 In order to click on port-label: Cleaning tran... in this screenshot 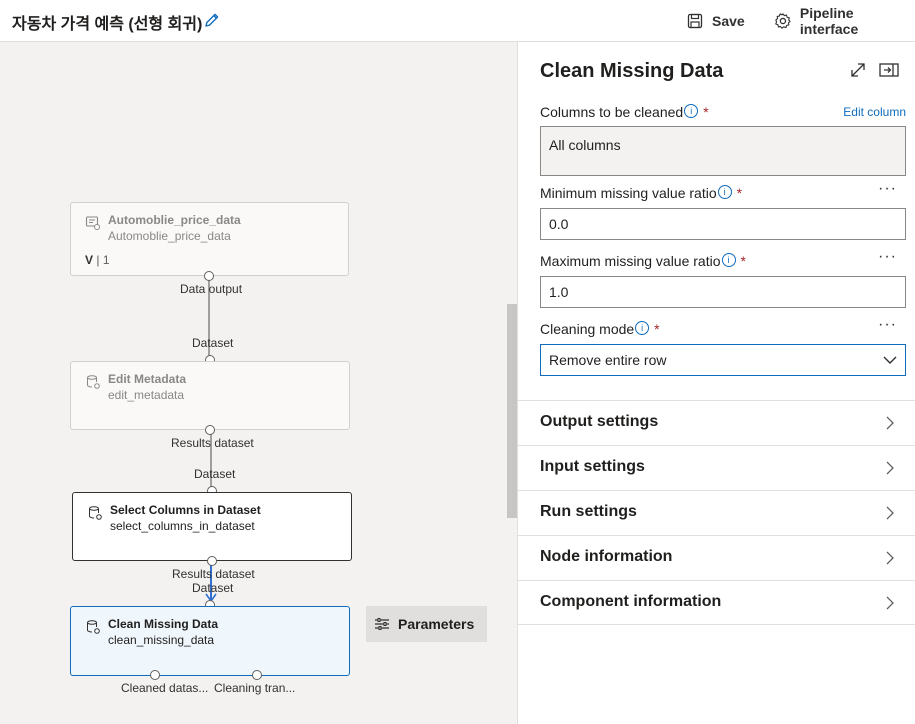, I will do `click(255, 688)`.